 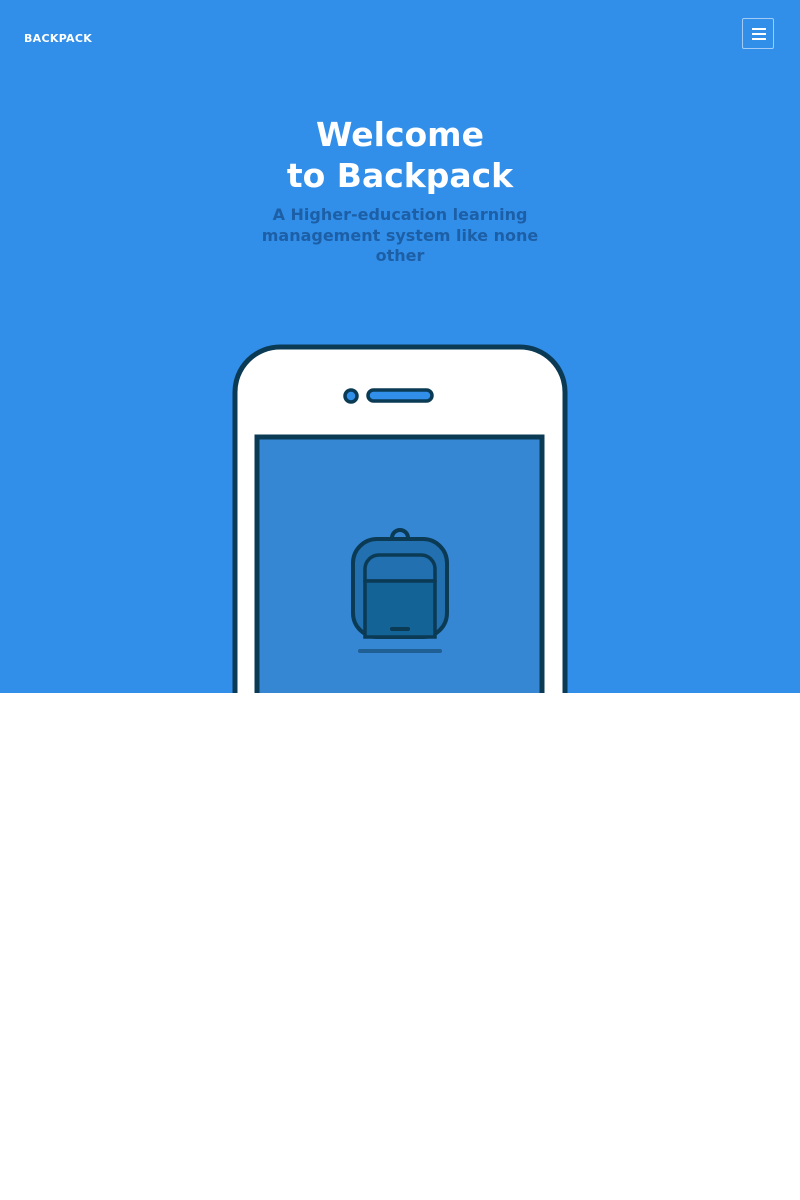 I want to click on smartphone-icon, so click(x=400, y=518).